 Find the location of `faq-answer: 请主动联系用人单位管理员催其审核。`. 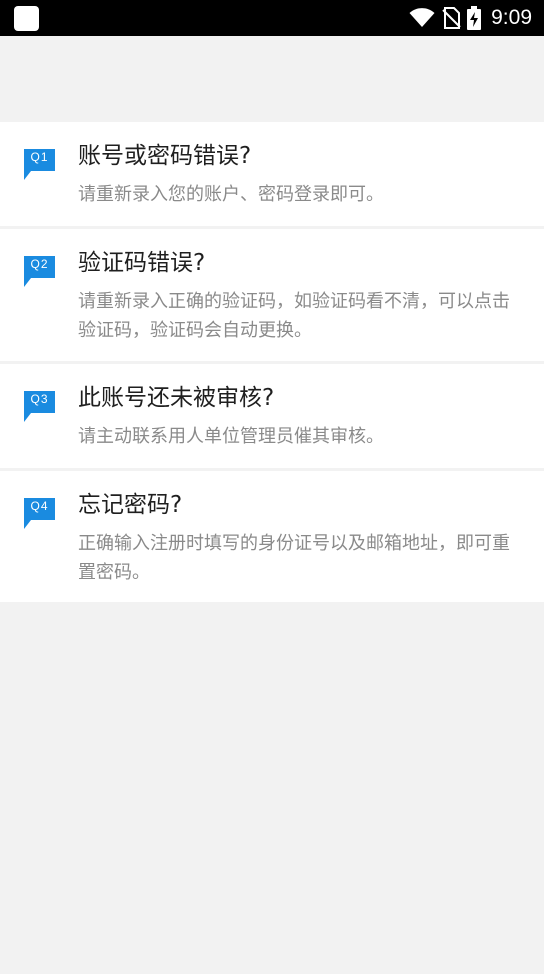

faq-answer: 请主动联系用人单位管理员催其审核。 is located at coordinates (231, 436).